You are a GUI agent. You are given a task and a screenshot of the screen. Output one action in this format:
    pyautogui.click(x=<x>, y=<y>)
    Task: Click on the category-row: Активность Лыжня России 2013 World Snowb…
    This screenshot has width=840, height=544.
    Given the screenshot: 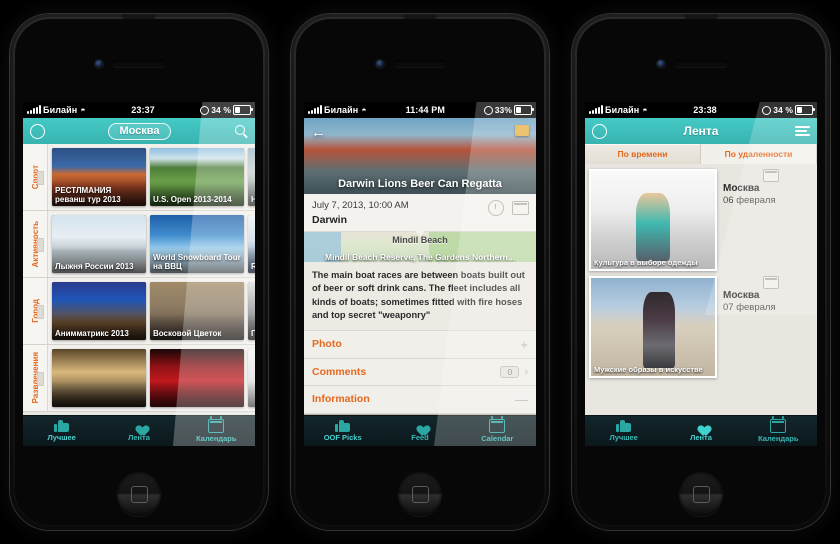 What is the action you would take?
    pyautogui.click(x=139, y=244)
    